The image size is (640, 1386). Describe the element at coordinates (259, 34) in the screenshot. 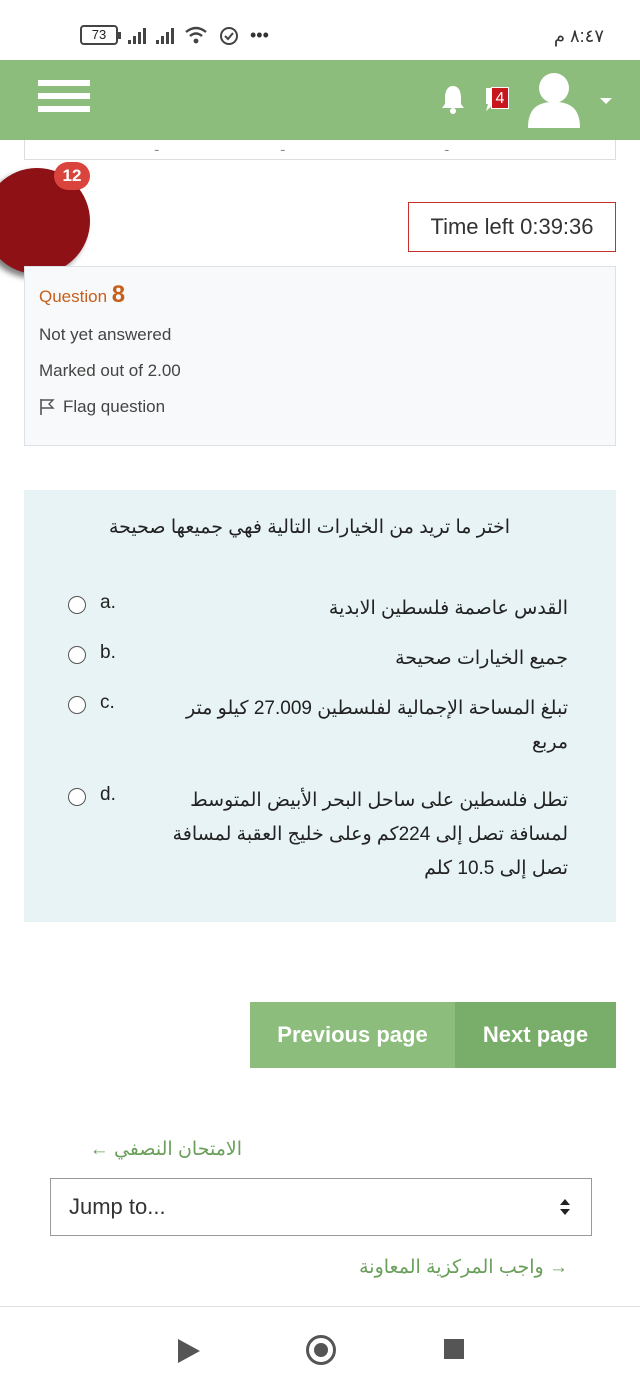

I see `more-notifications-icon: •••` at that location.